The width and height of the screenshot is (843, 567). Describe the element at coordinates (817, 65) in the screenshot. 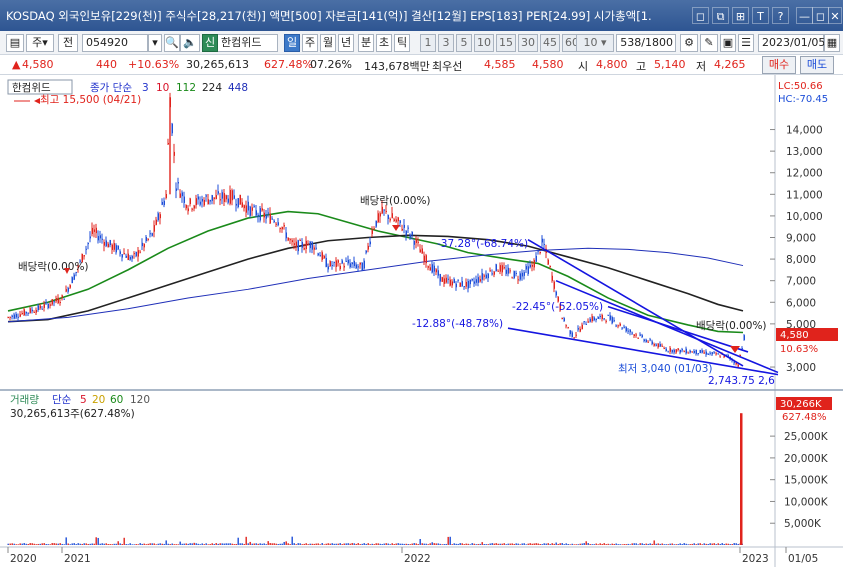

I see `sell-button: 매도` at that location.